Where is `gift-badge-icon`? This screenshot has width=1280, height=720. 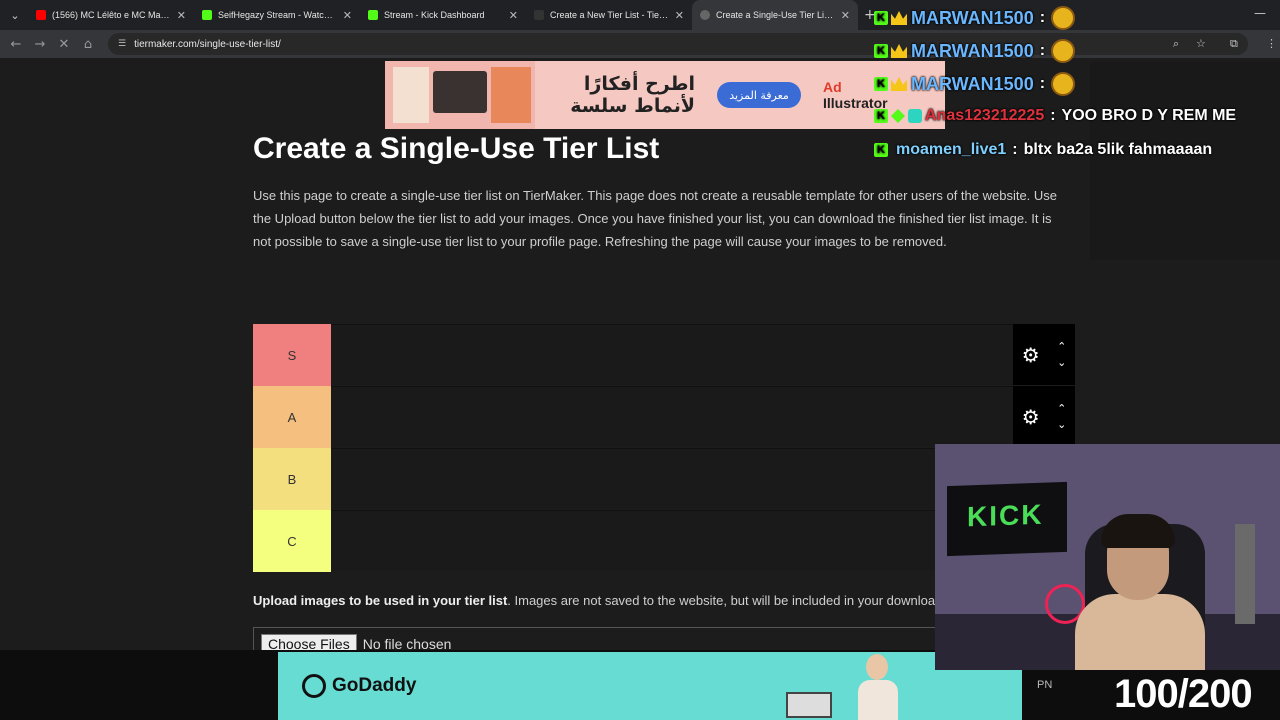 gift-badge-icon is located at coordinates (898, 116).